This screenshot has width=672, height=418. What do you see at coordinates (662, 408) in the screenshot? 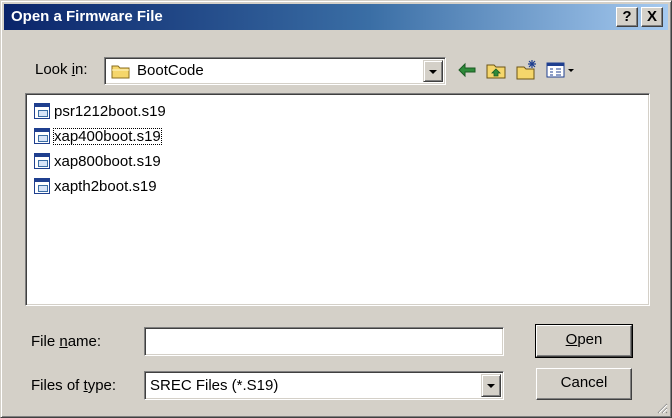
I see `resize-grip-icon` at bounding box center [662, 408].